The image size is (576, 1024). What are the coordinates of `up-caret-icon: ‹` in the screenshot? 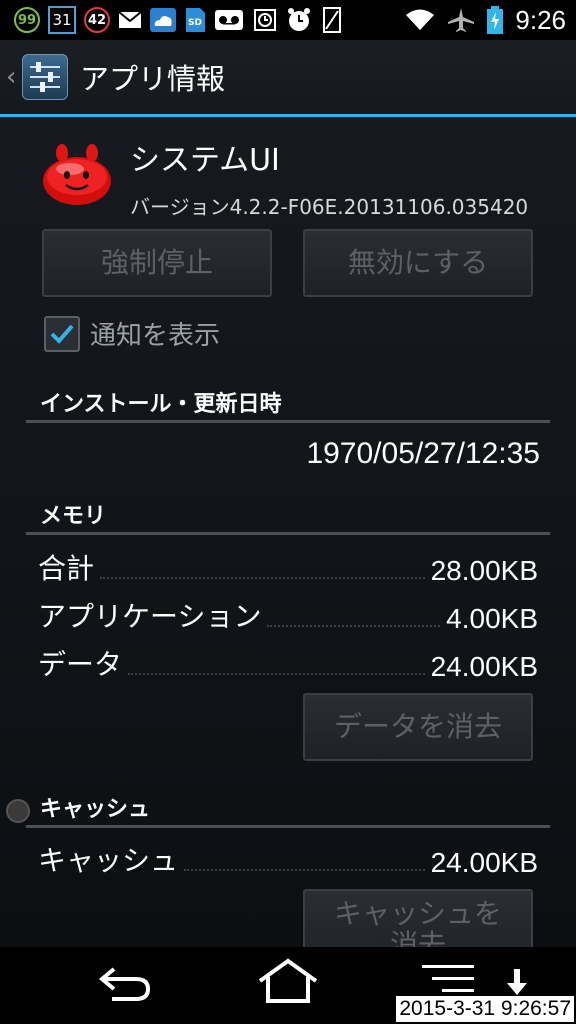 It's located at (13, 77).